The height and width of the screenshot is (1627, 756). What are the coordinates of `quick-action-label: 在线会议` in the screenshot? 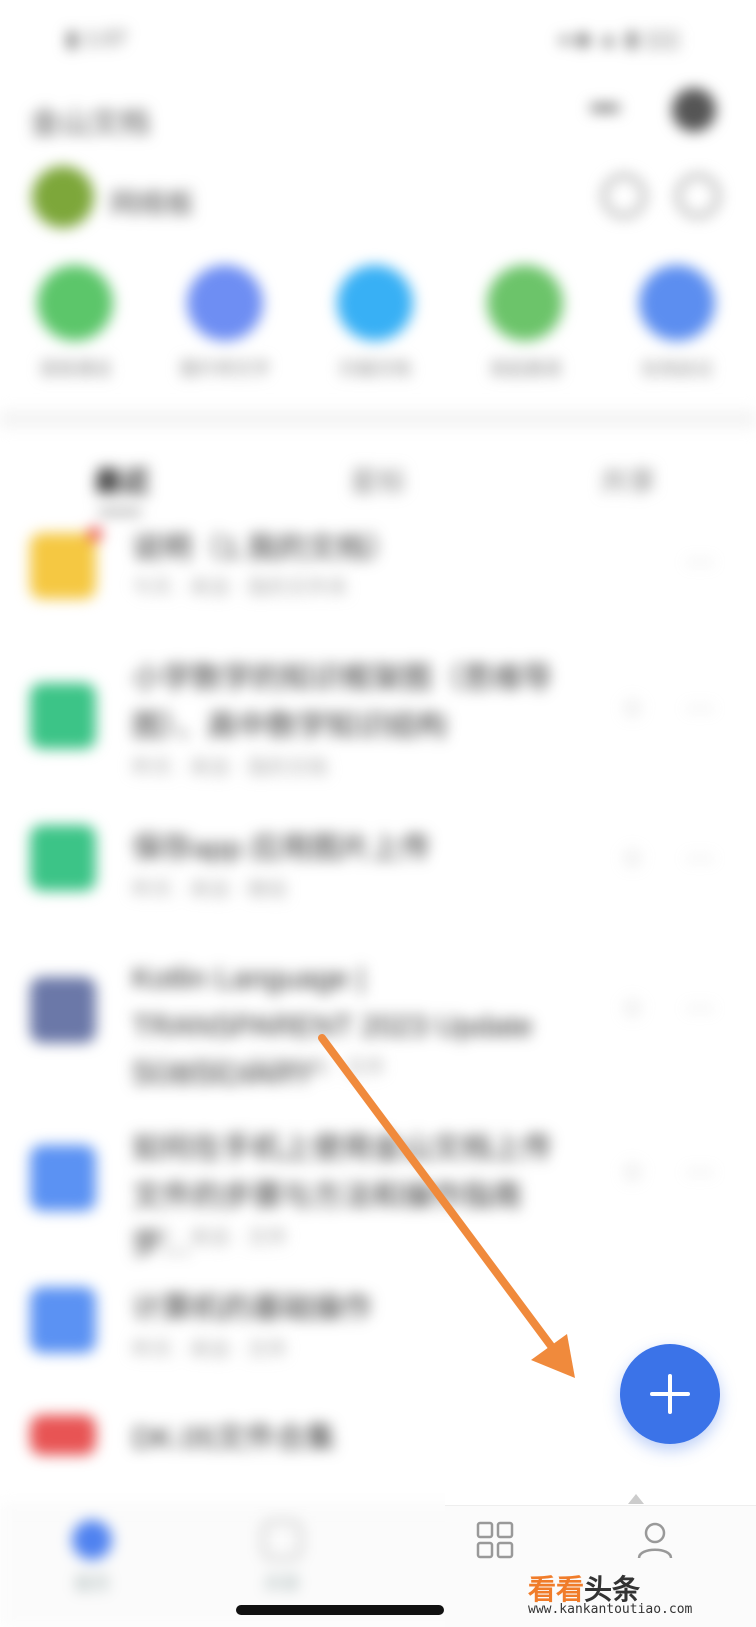 It's located at (677, 369).